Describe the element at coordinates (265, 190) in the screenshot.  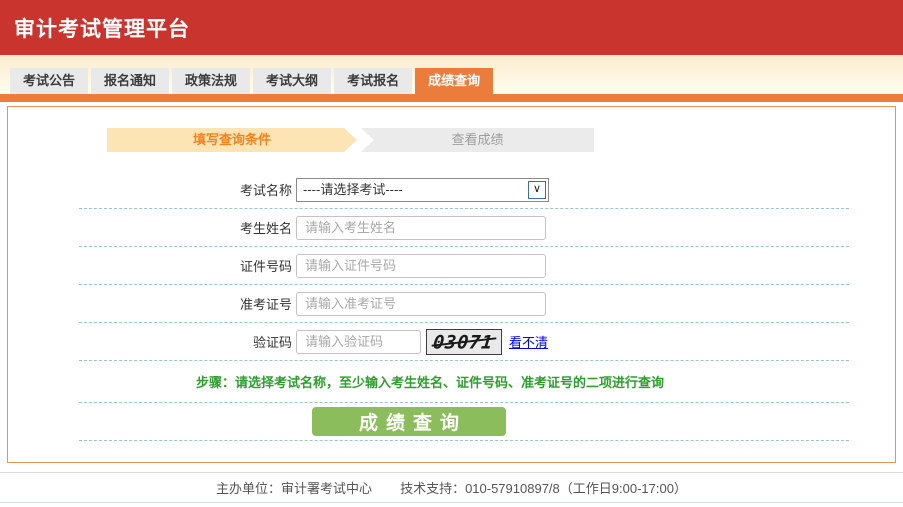
I see `exam-name-label: 考试名称` at that location.